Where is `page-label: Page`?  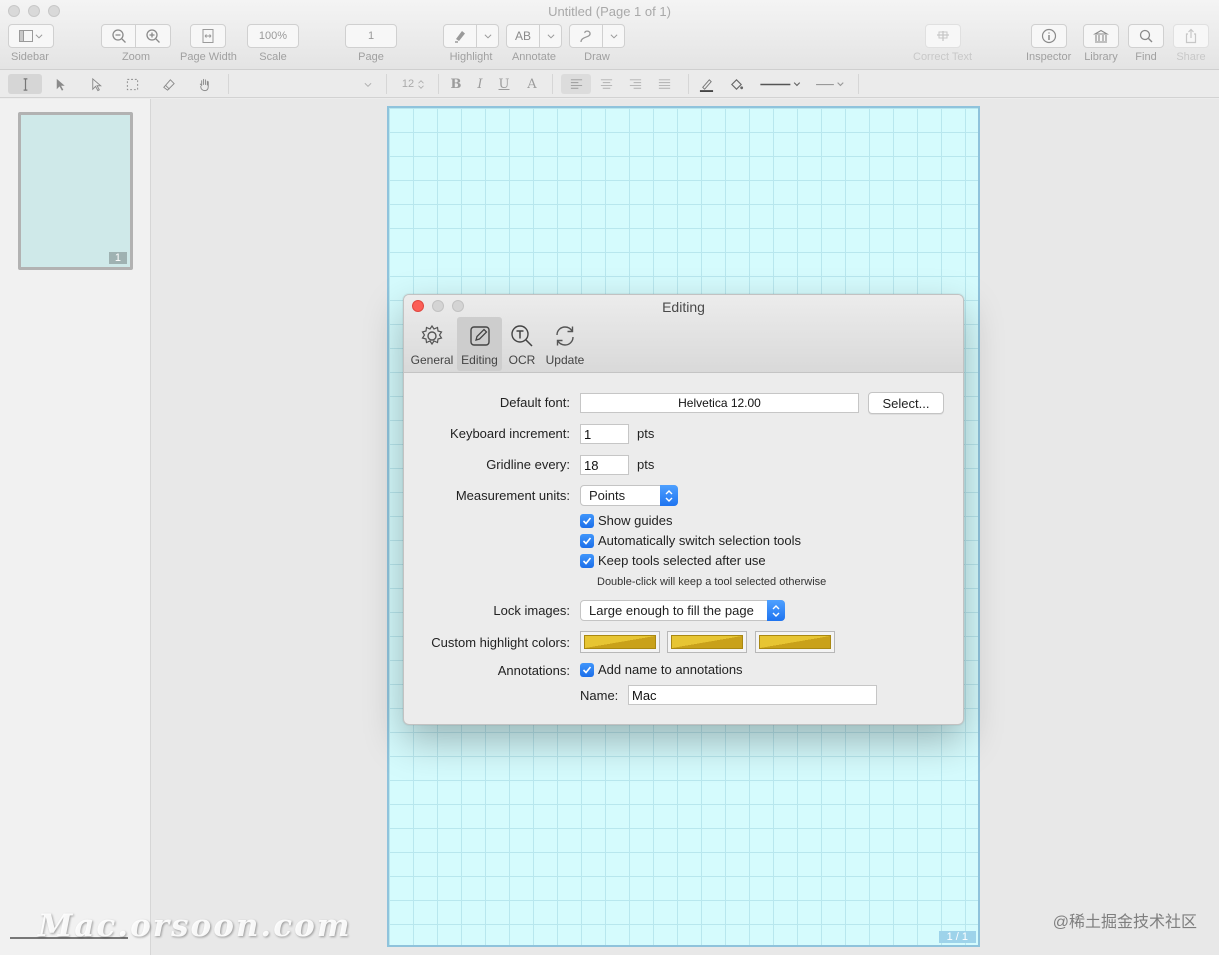 page-label: Page is located at coordinates (371, 57).